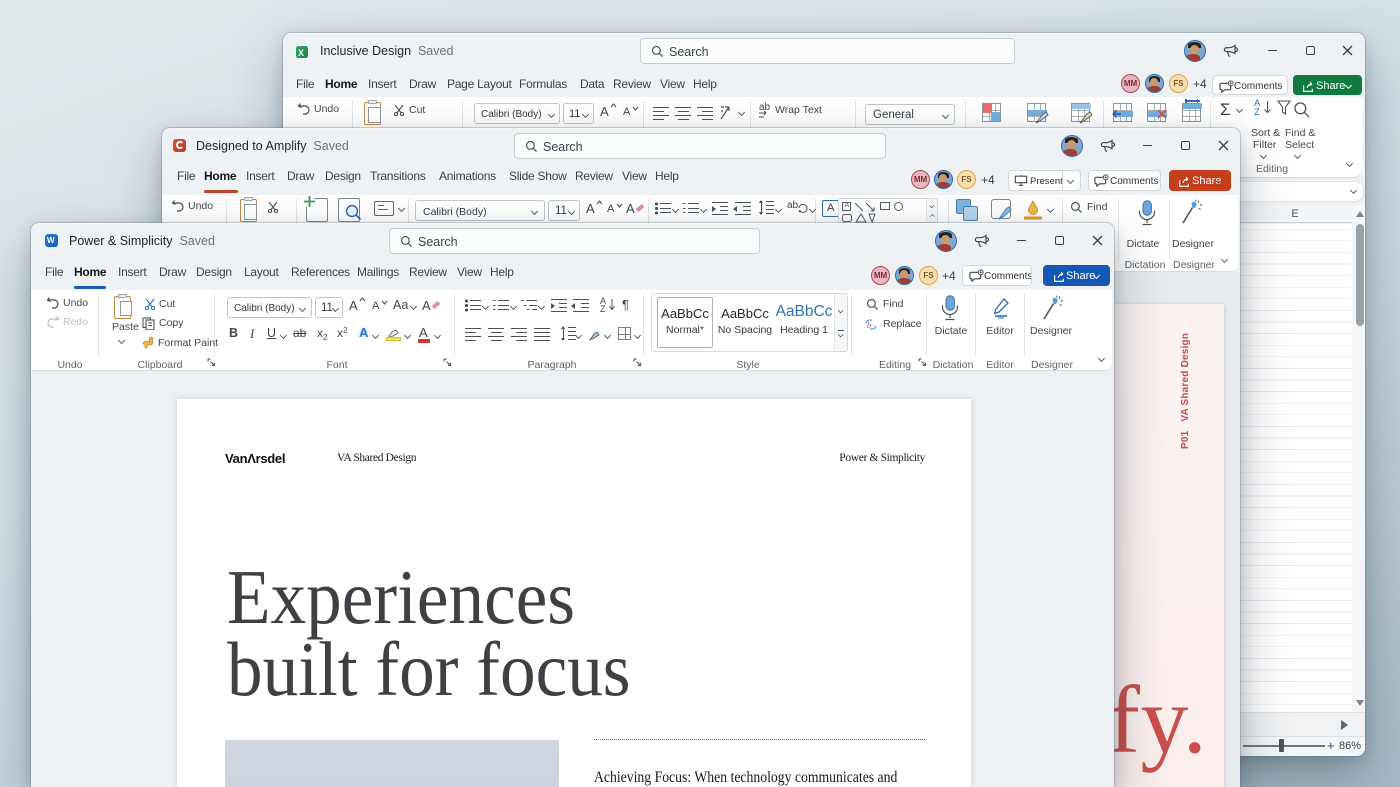  What do you see at coordinates (869, 325) in the screenshot?
I see `svg-text: b` at bounding box center [869, 325].